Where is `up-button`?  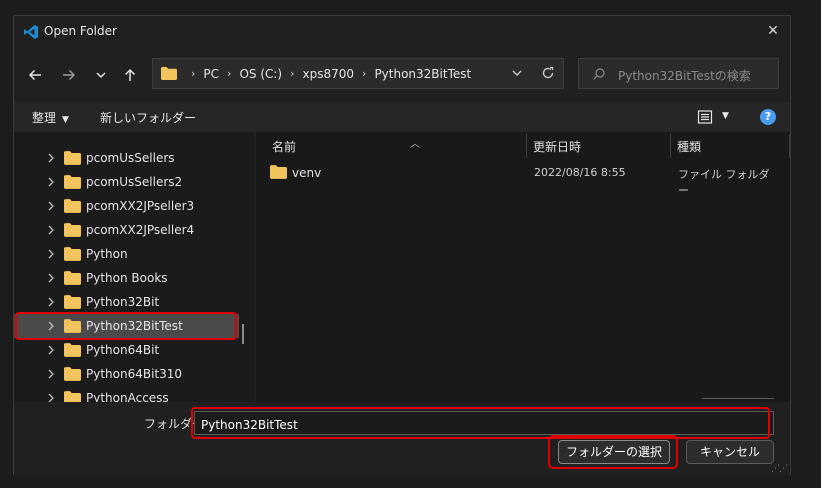
up-button is located at coordinates (130, 75).